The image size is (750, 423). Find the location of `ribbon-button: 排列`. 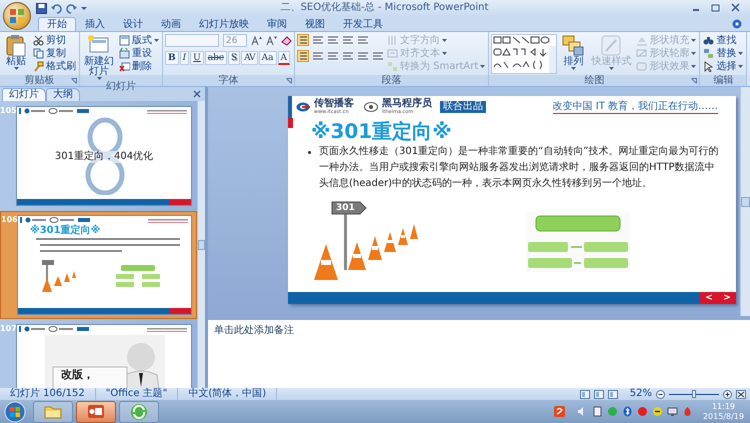

ribbon-button: 排列 is located at coordinates (573, 52).